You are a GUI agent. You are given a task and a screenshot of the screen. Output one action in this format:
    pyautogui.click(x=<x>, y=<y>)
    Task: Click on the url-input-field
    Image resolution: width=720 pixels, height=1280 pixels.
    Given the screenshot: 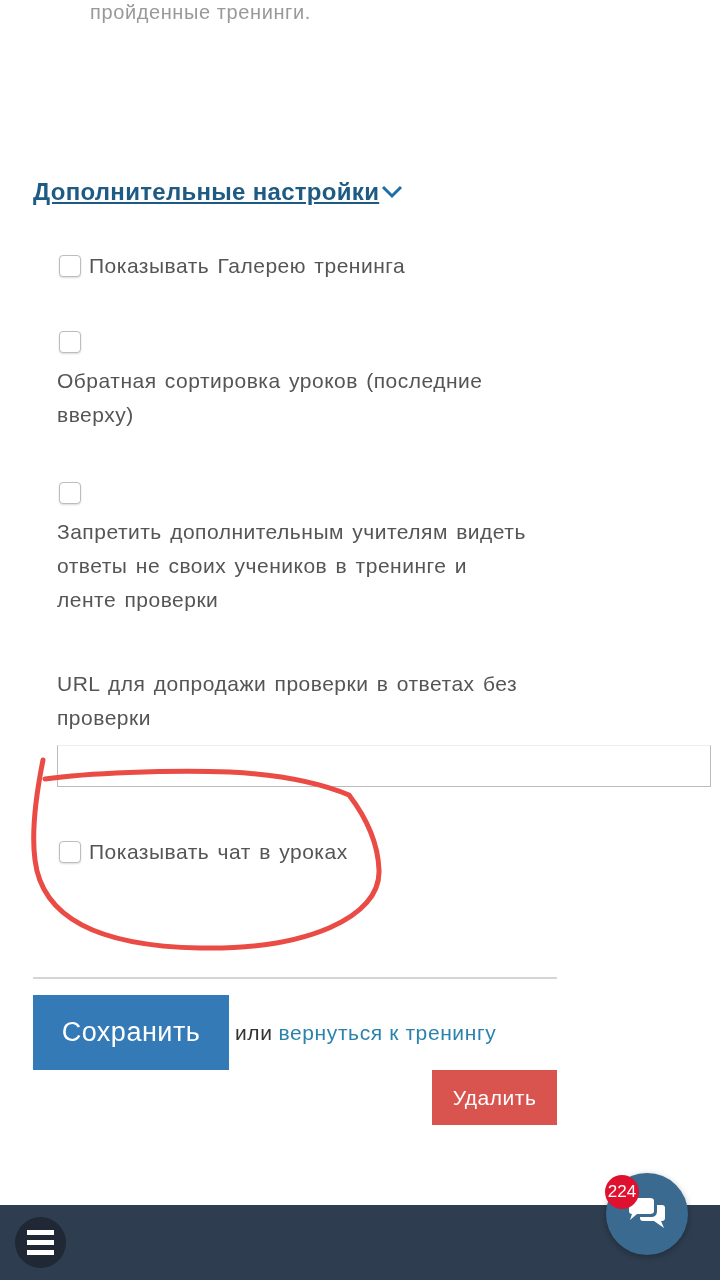 What is the action you would take?
    pyautogui.click(x=384, y=766)
    